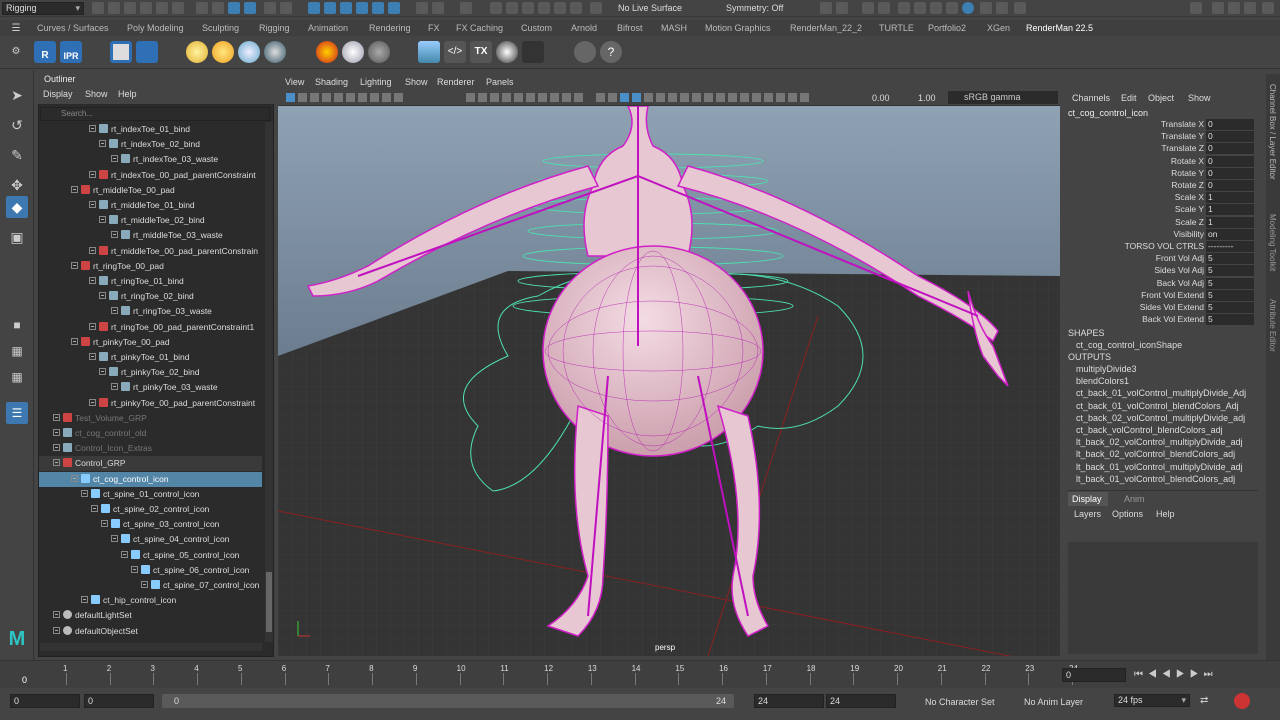 The width and height of the screenshot is (1280, 720). I want to click on layout-icon: ▦, so click(17, 377).